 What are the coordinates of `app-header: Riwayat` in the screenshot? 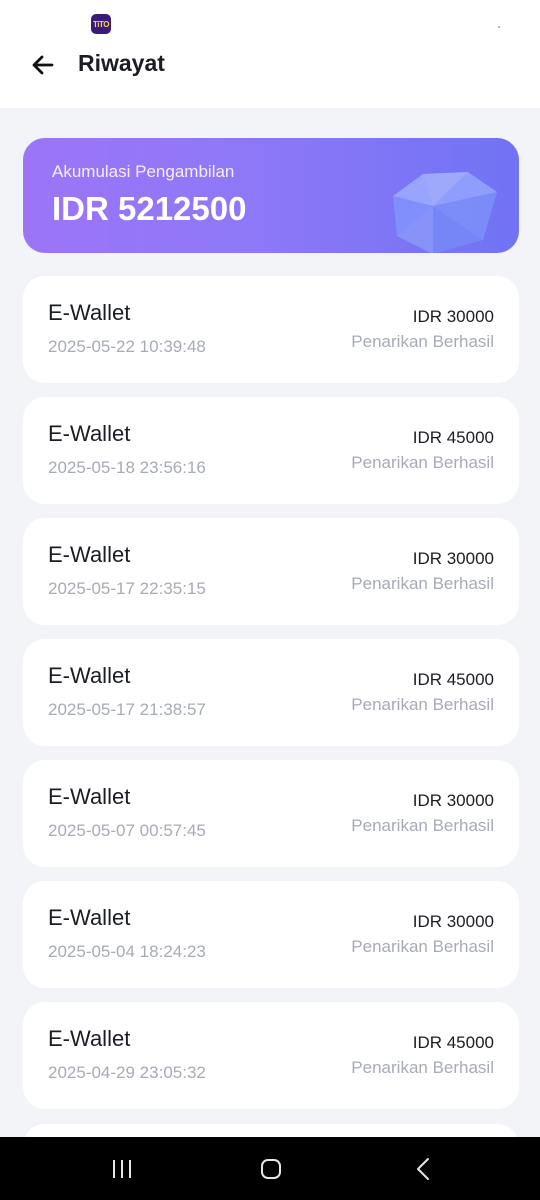 It's located at (270, 75).